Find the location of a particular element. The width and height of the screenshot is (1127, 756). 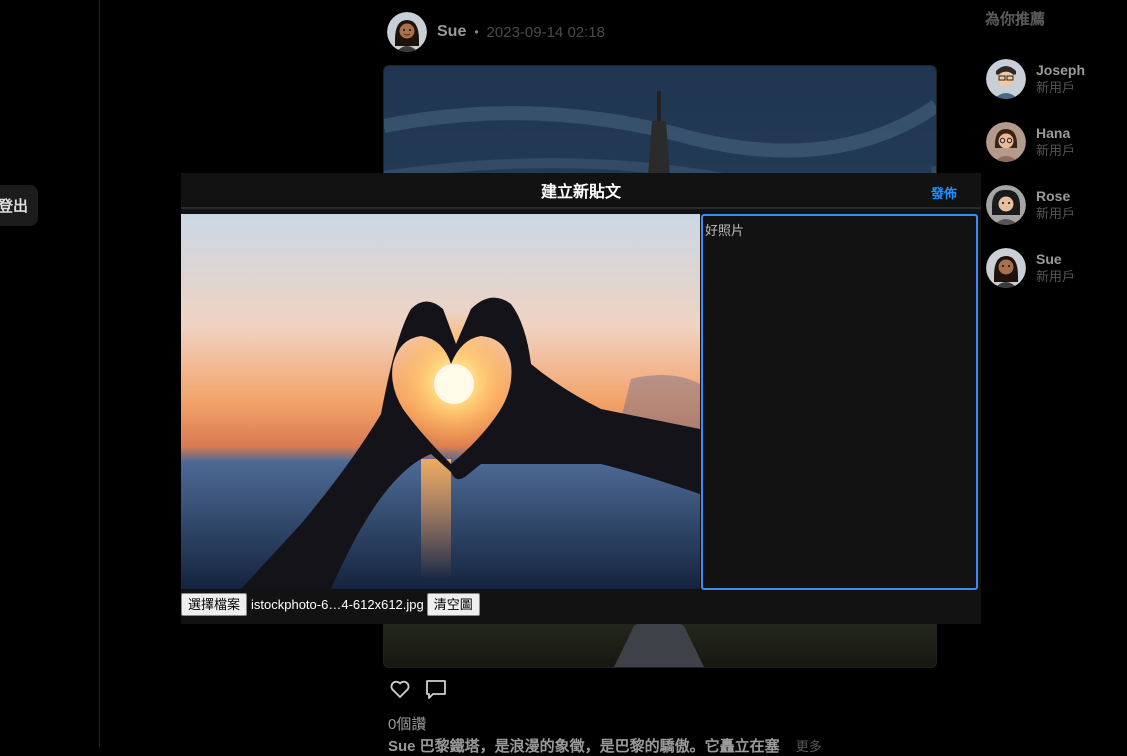

post-caption: Sue 巴黎鐵塔，是浪漫的象徵，是巴黎的驕傲。它矗立在塞 更多 is located at coordinates (605, 745).